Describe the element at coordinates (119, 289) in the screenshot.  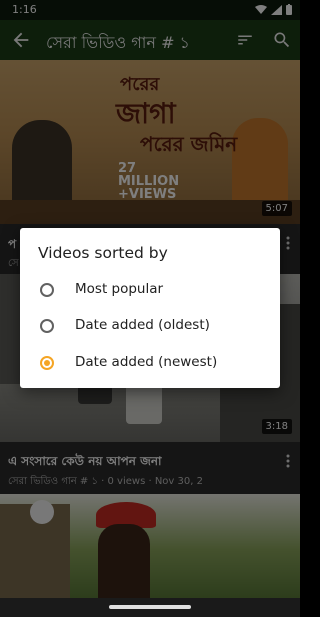
I see `option-label: Most popular` at that location.